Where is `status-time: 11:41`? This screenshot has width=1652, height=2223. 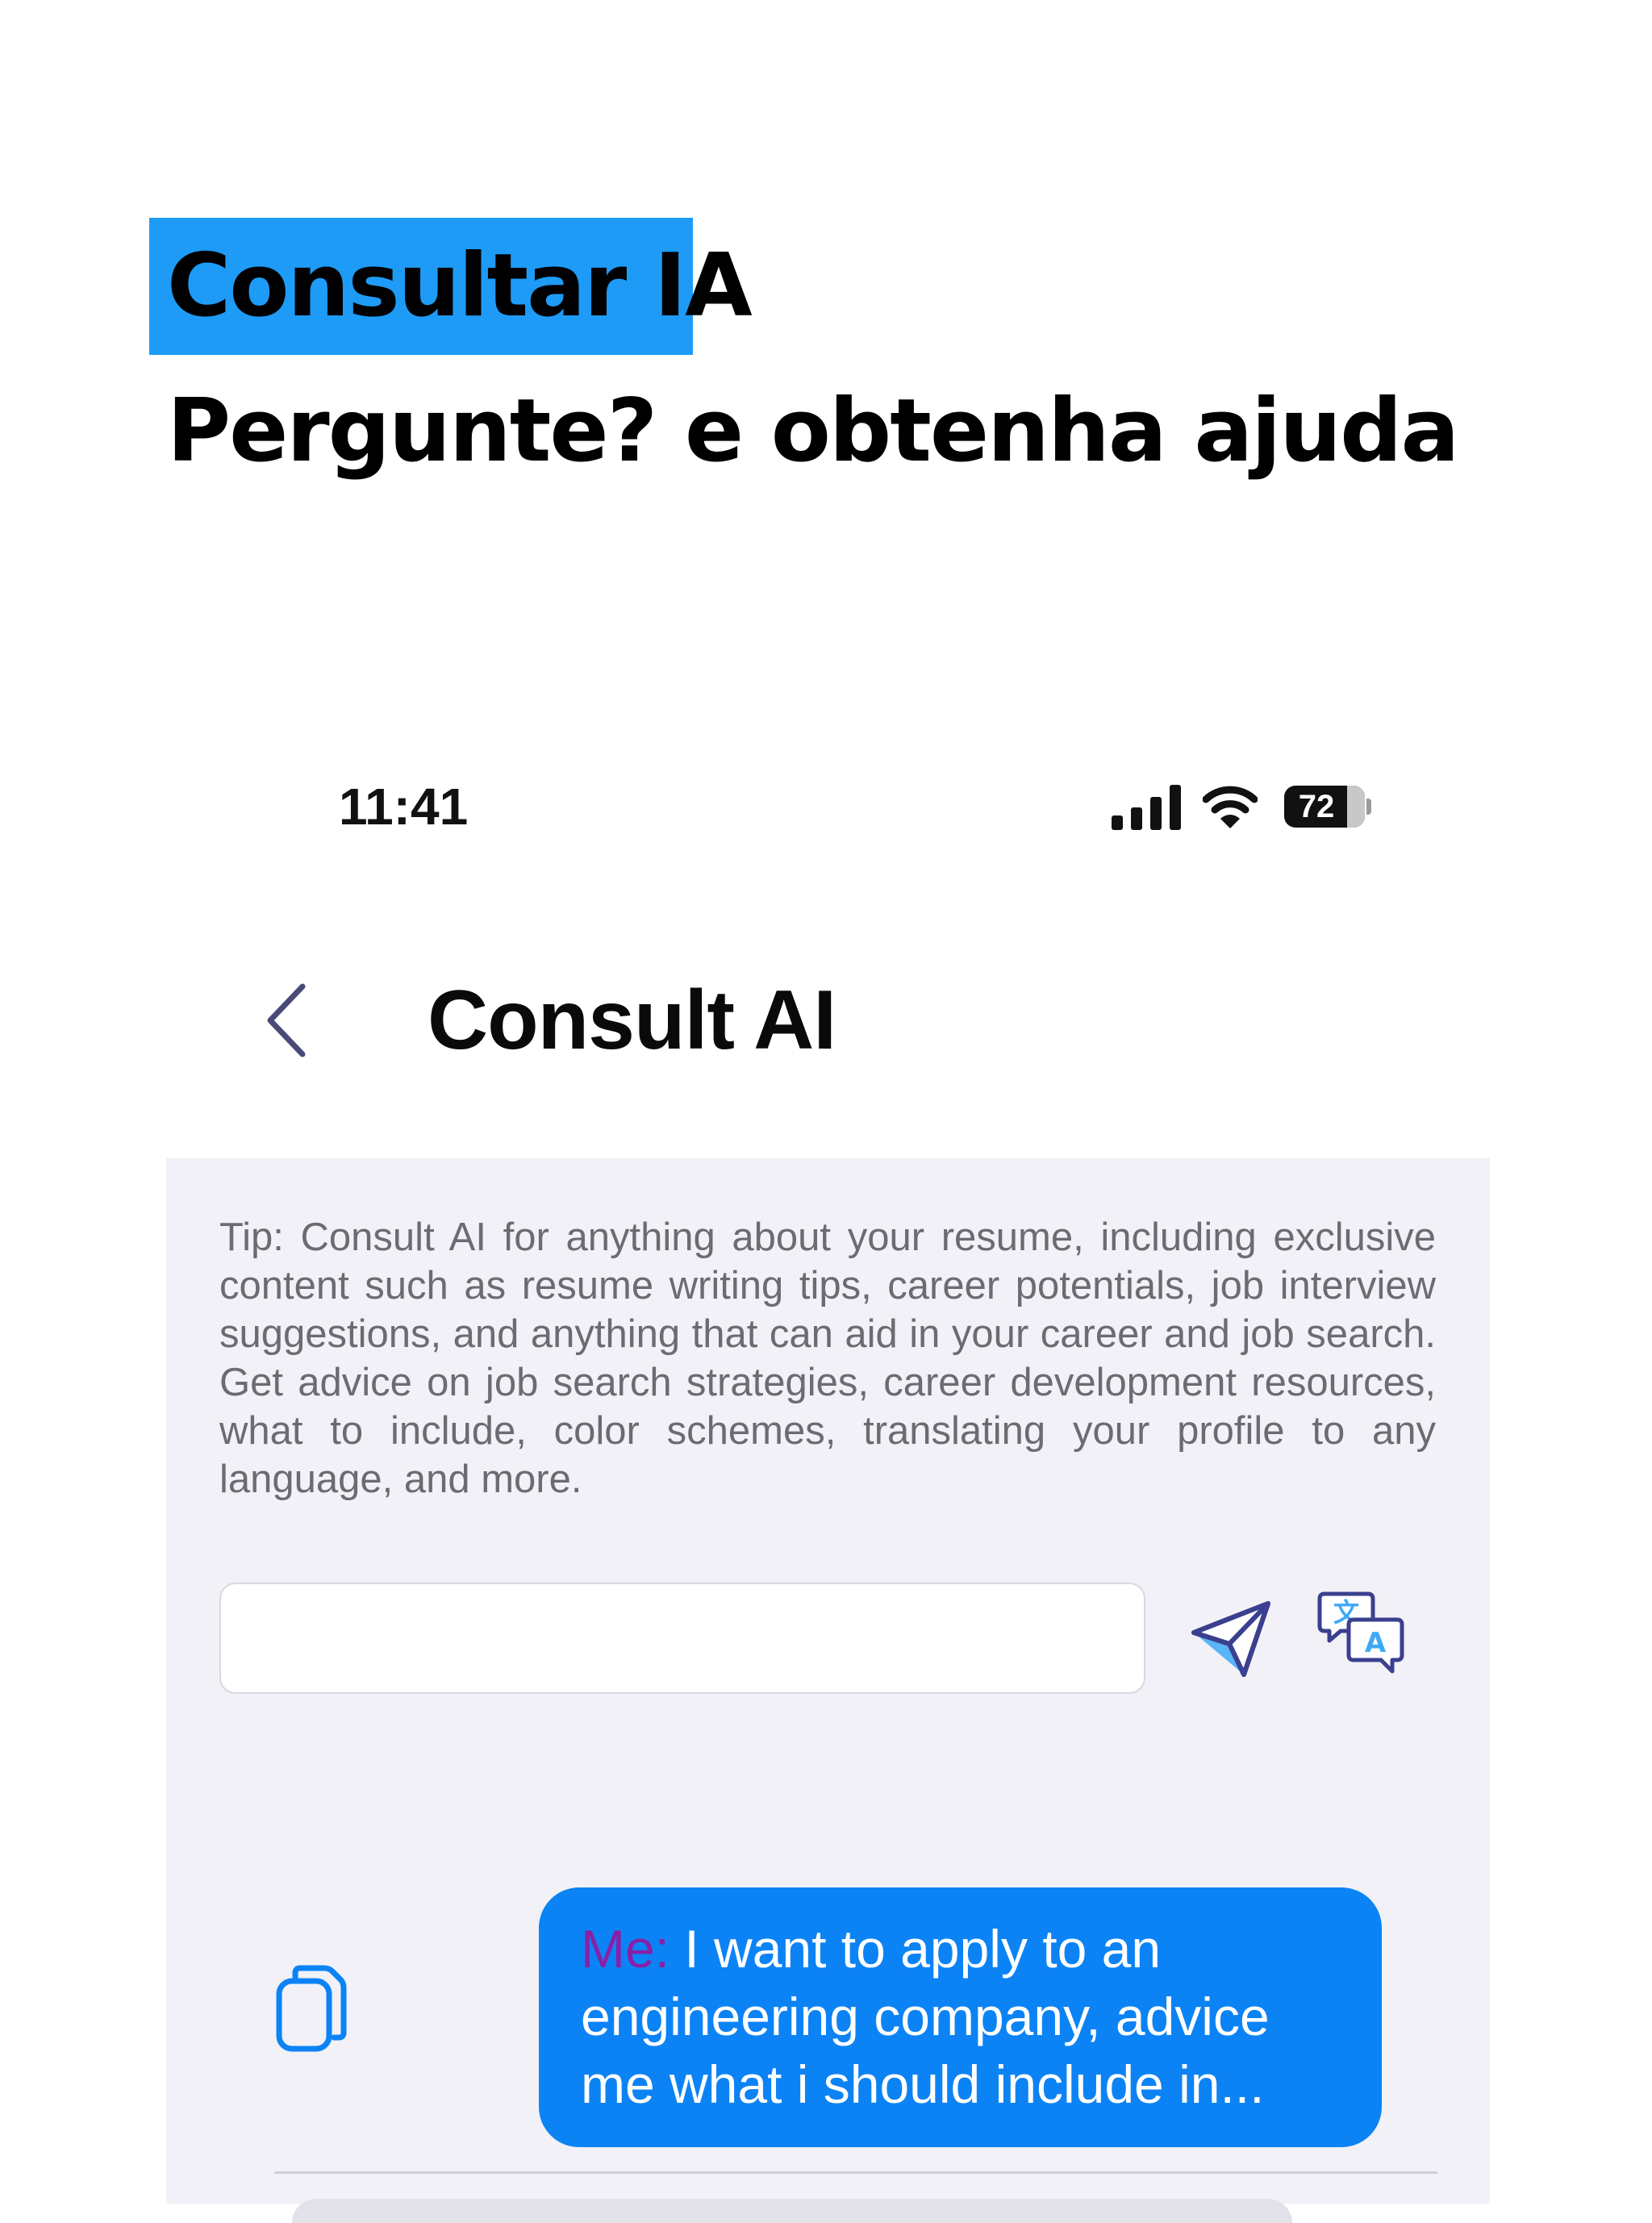
status-time: 11:41 is located at coordinates (404, 807).